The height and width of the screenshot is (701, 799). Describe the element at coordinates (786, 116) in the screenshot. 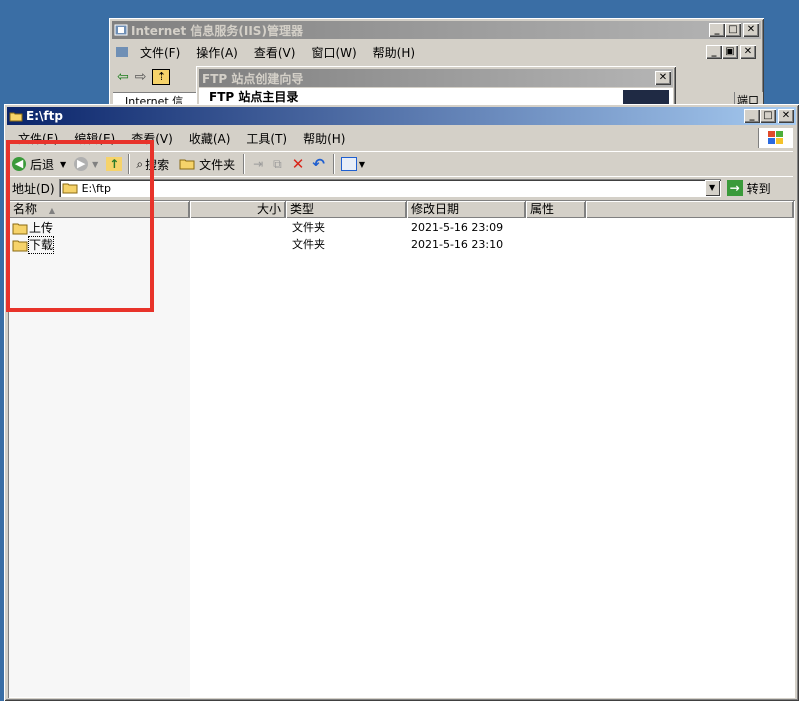

I see `explorer-close-button: ✕` at that location.